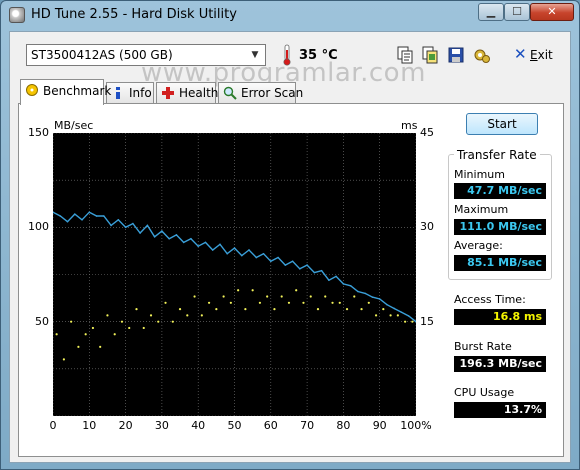 This screenshot has width=580, height=470. I want to click on x-axis-tick: 60, so click(270, 425).